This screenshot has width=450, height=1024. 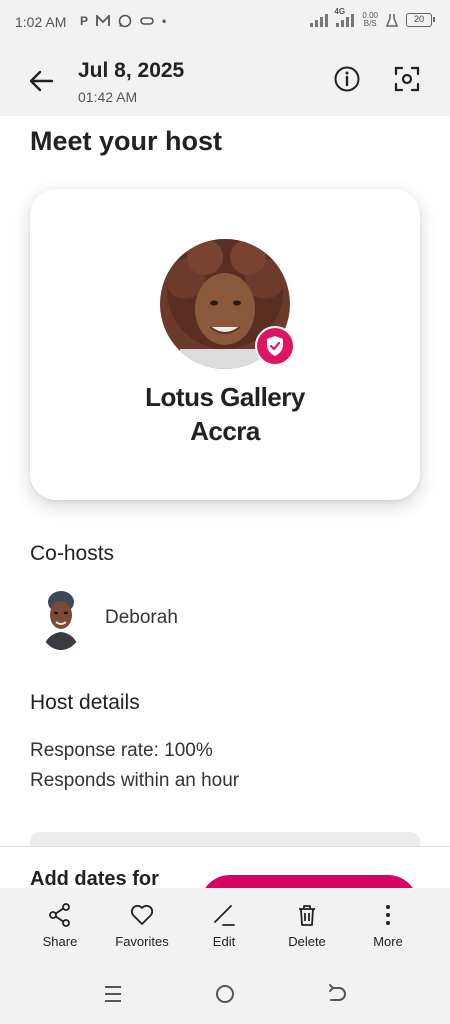 What do you see at coordinates (142, 941) in the screenshot?
I see `favorites-label: Favorites` at bounding box center [142, 941].